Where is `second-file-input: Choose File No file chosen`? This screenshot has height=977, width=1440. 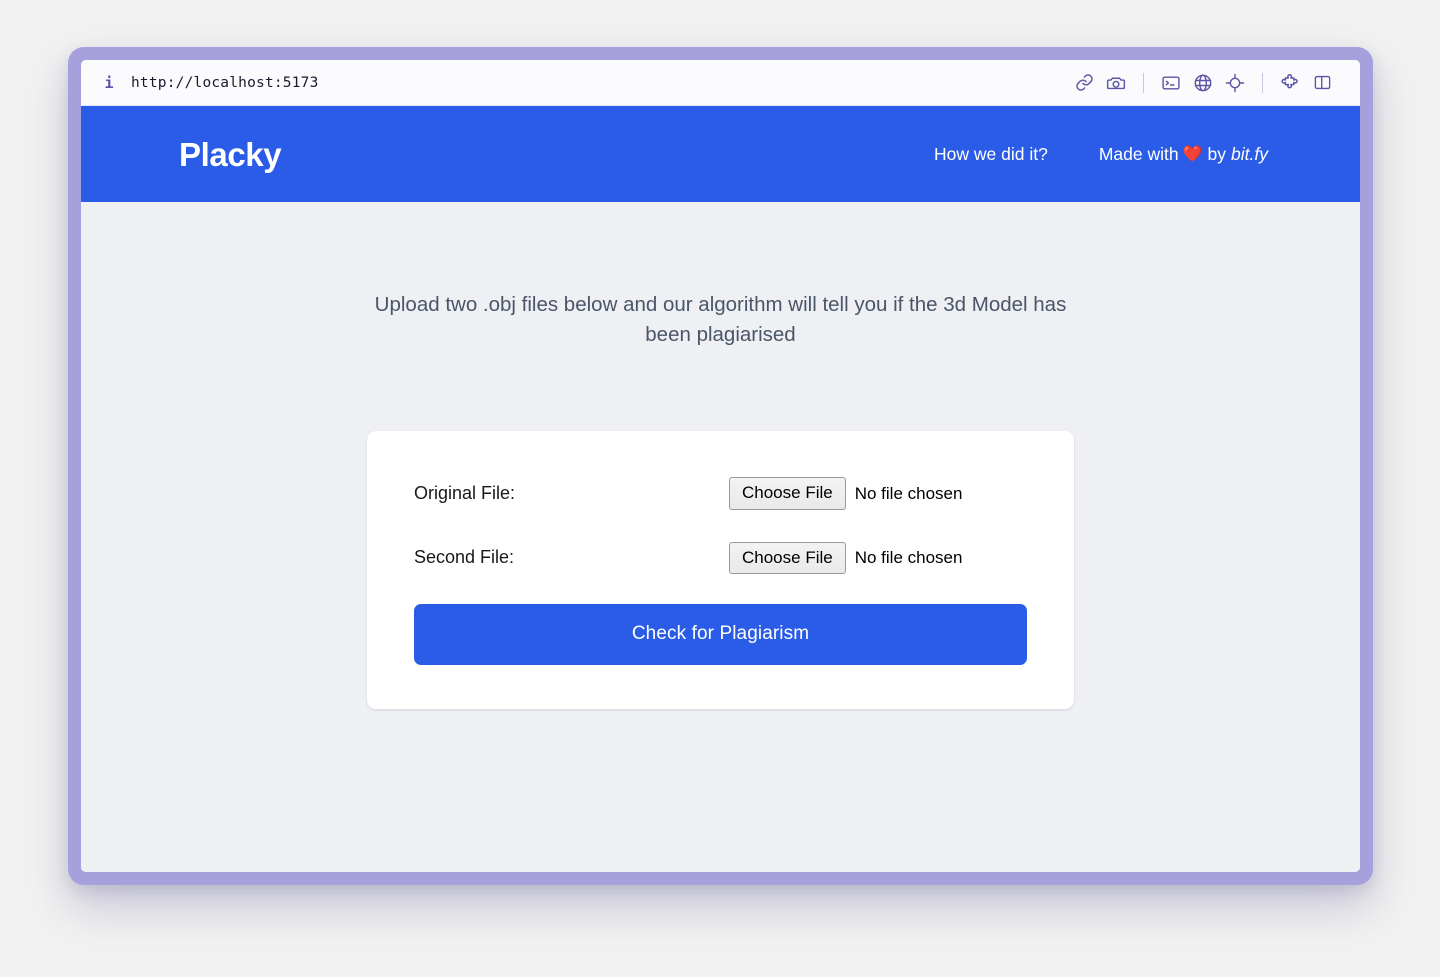 second-file-input: Choose File No file chosen is located at coordinates (846, 557).